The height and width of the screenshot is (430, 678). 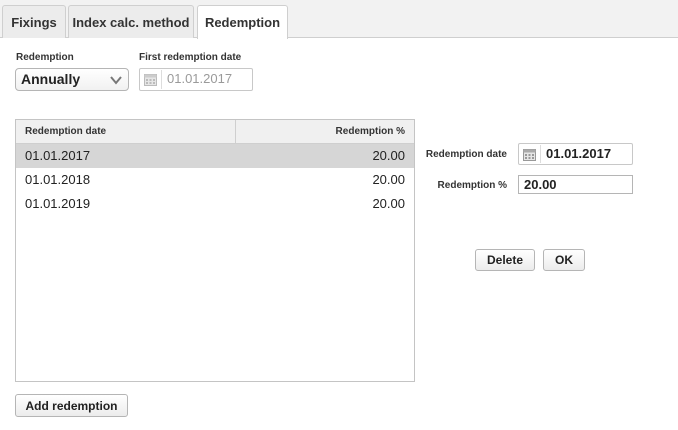 What do you see at coordinates (34, 21) in the screenshot?
I see `tab-fixings: Fixings` at bounding box center [34, 21].